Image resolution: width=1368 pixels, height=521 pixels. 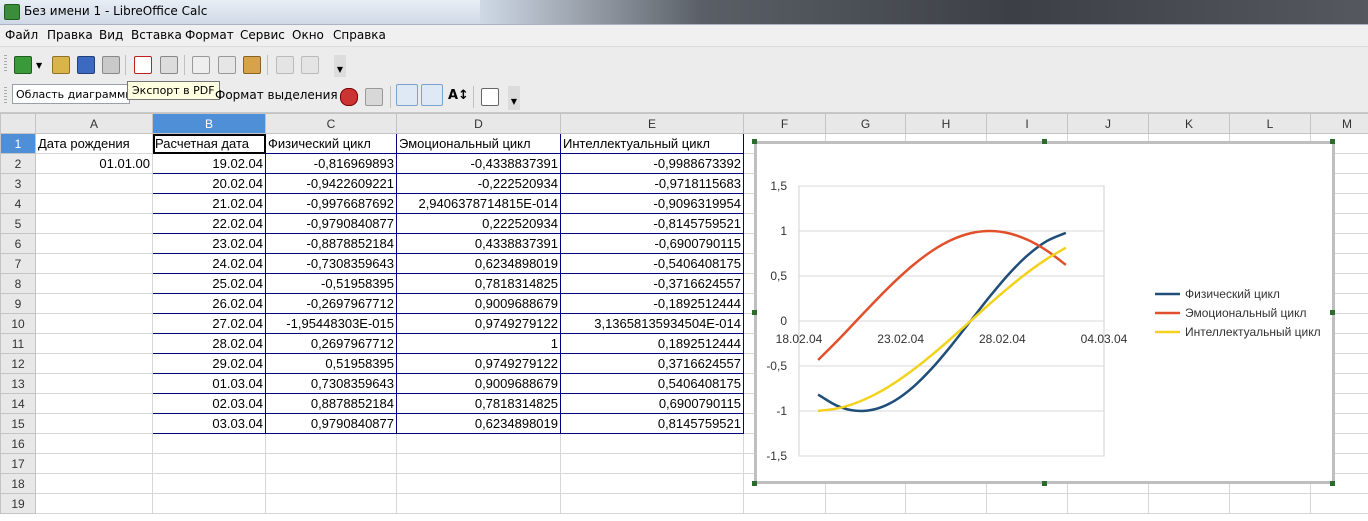 I want to click on cell-d16, so click(x=478, y=443).